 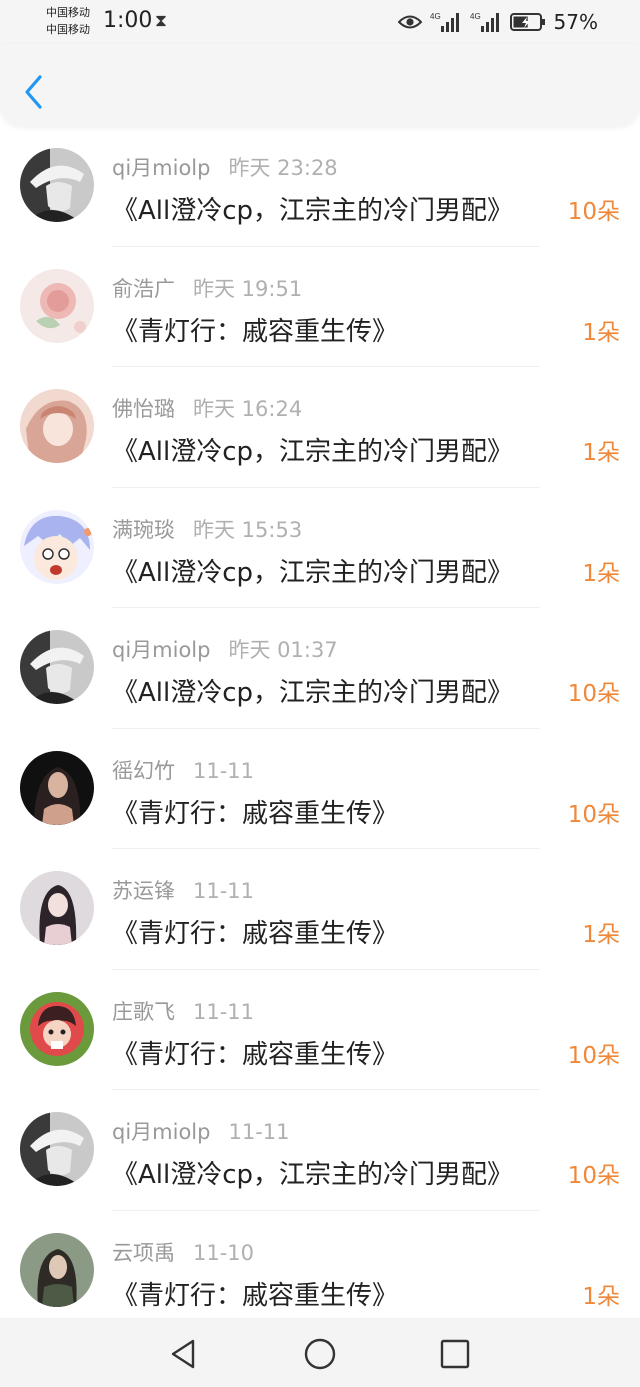 What do you see at coordinates (475, 16) in the screenshot?
I see `network-type-2: 4G` at bounding box center [475, 16].